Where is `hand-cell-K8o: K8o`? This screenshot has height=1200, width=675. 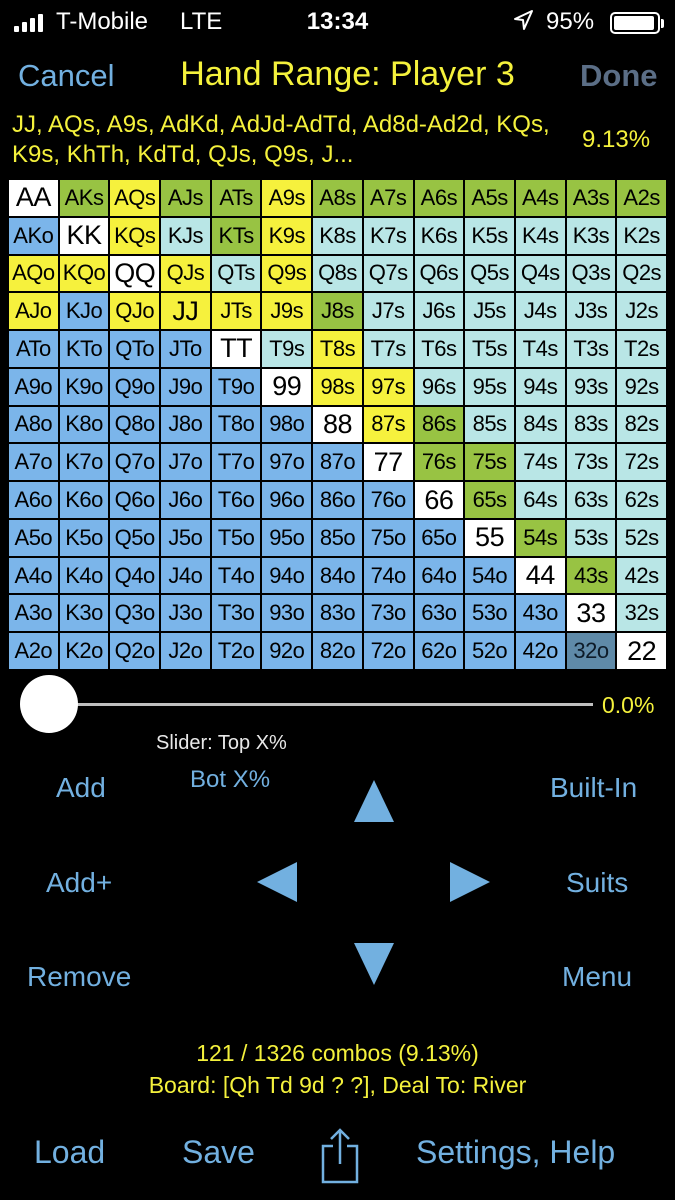 hand-cell-K8o: K8o is located at coordinates (84, 424).